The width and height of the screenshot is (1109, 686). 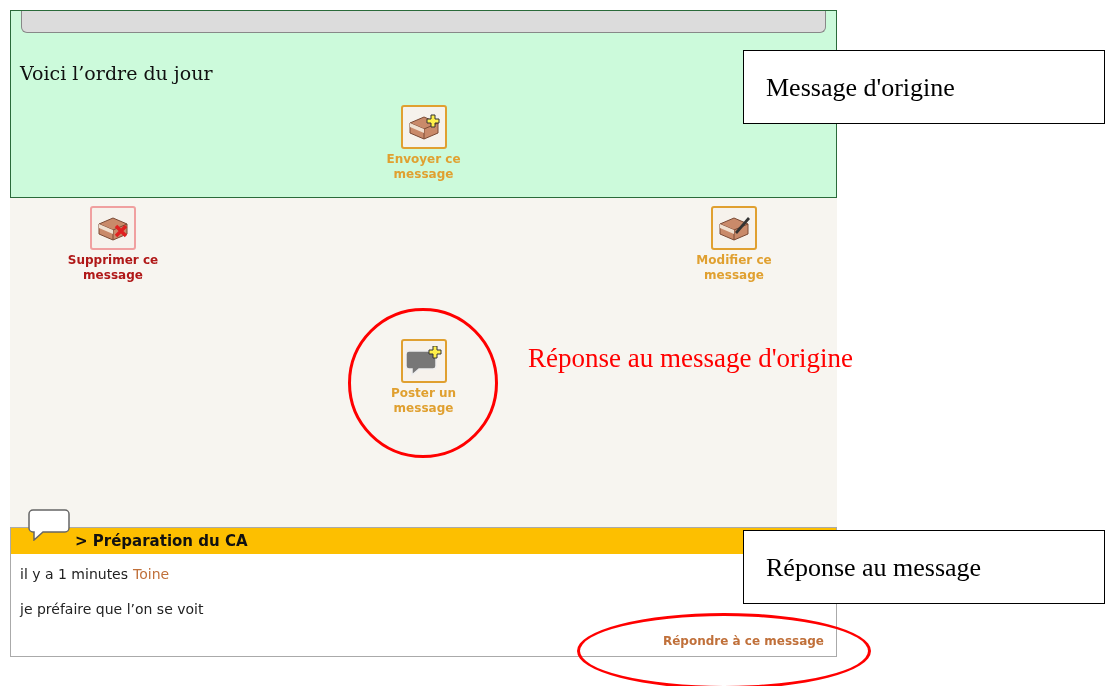 I want to click on box-cross-icon, so click(x=113, y=228).